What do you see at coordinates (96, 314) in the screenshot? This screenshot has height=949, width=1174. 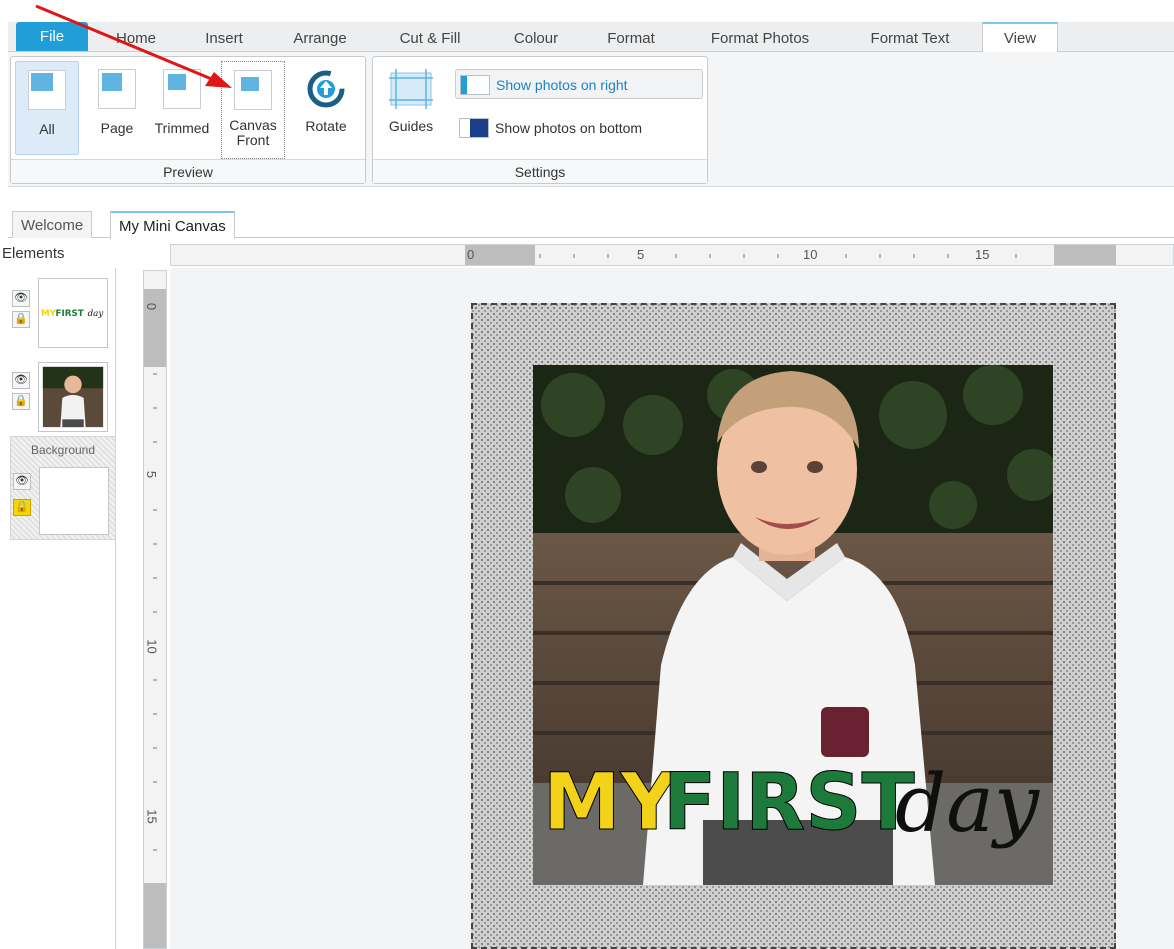 I see `svg-text: day` at bounding box center [96, 314].